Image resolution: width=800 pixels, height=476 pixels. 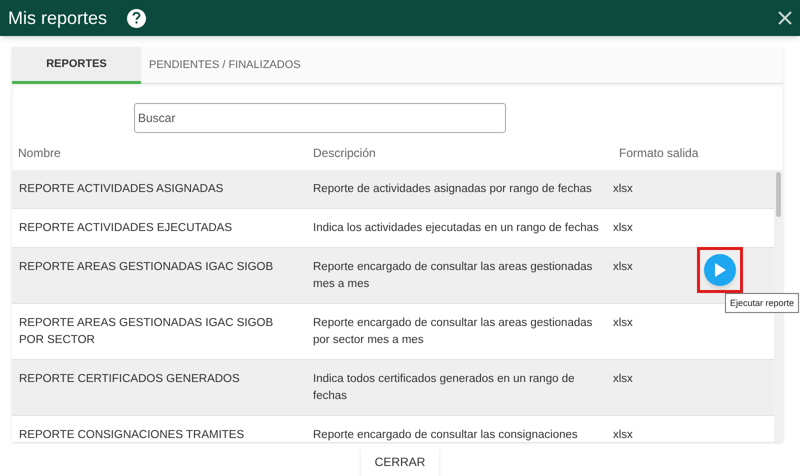 What do you see at coordinates (452, 189) in the screenshot?
I see `report-description: Reporte de actividades asignadas por rango de fechas` at bounding box center [452, 189].